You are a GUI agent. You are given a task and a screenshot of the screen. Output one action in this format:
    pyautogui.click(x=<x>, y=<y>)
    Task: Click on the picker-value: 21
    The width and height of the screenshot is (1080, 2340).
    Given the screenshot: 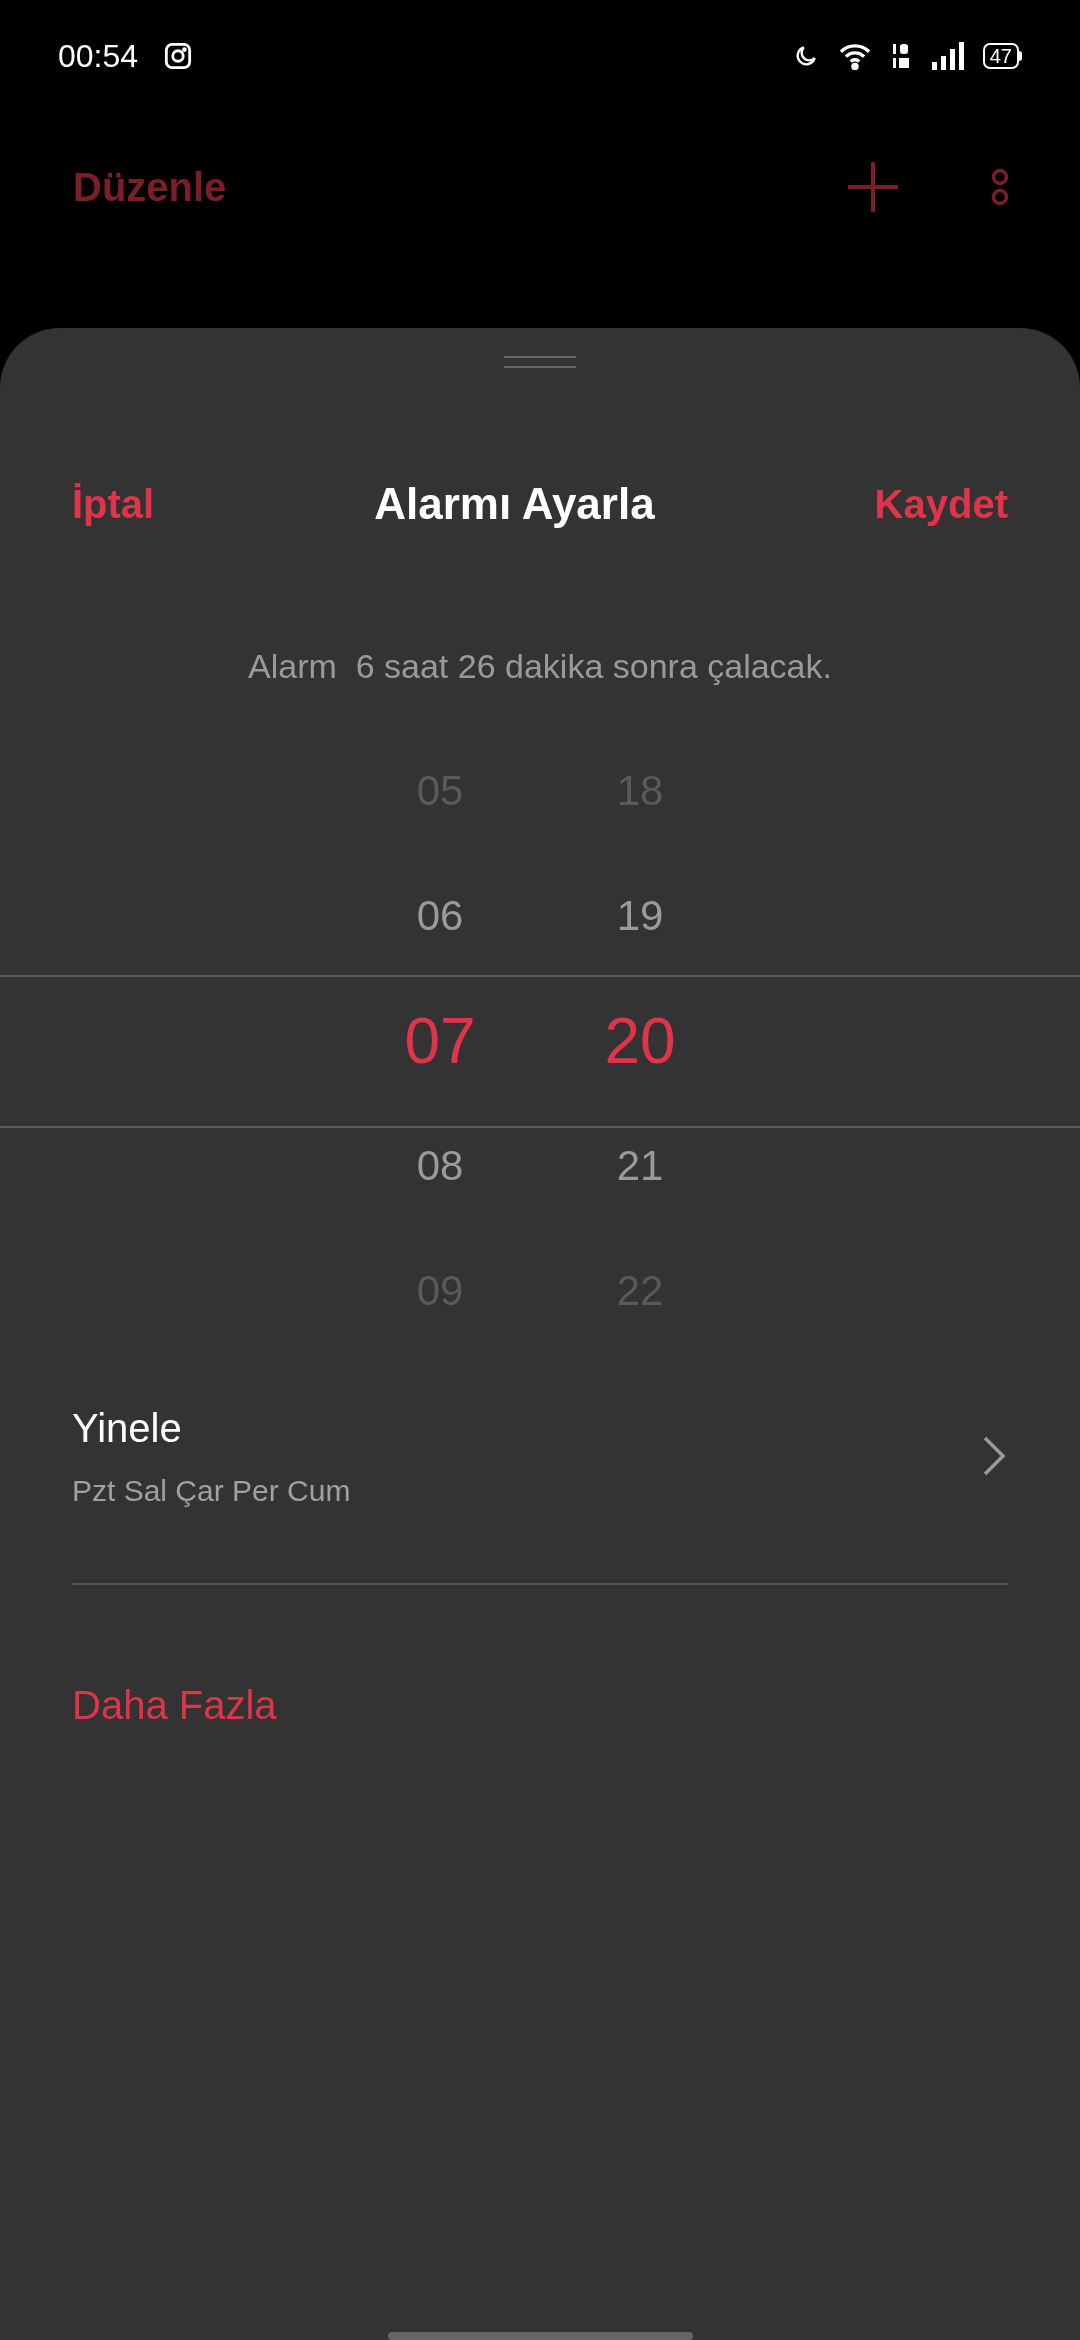 What is the action you would take?
    pyautogui.click(x=640, y=1165)
    